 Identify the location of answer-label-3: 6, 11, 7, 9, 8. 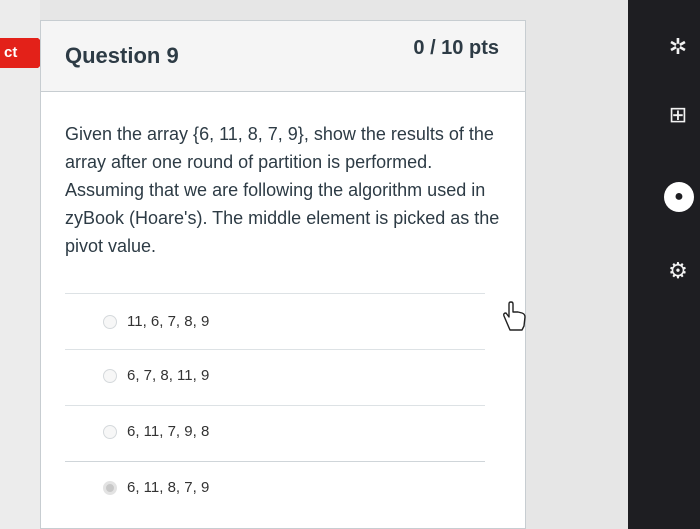
(168, 431).